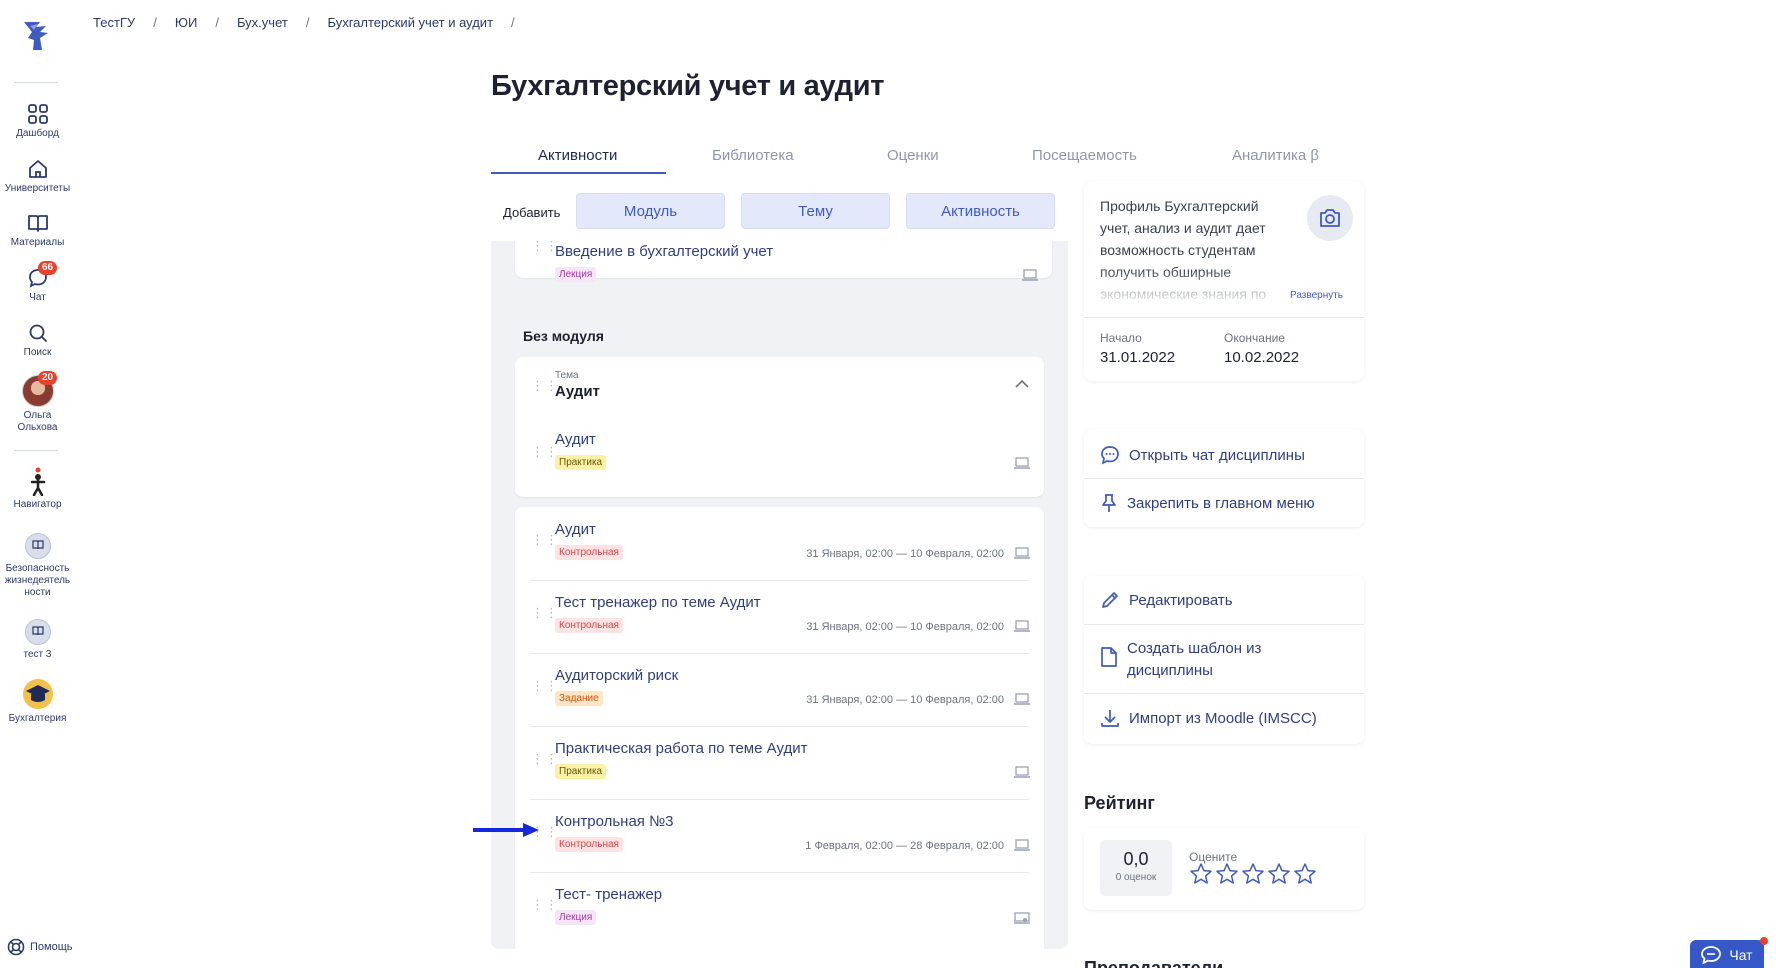 This screenshot has width=1776, height=968. I want to click on chat-widget-label: Чат, so click(1741, 955).